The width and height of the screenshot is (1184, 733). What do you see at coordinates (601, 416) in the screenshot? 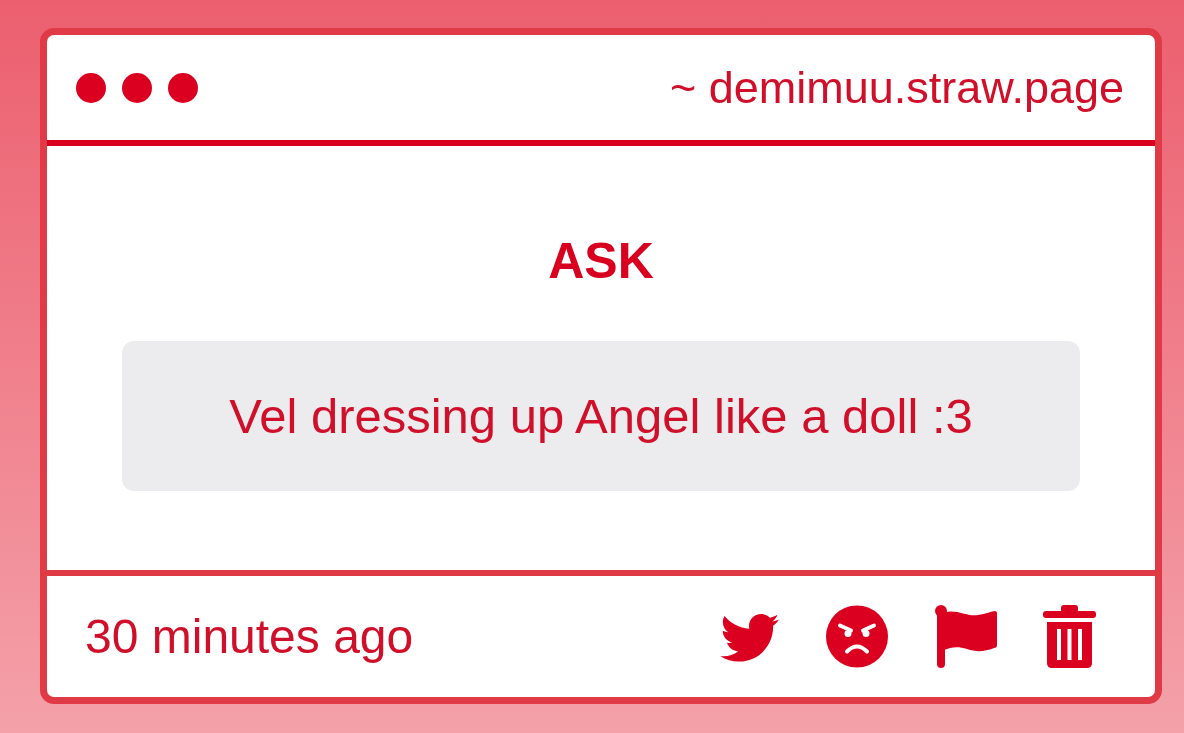
I see `question-text: Vel dressing up Angel like a doll :3` at bounding box center [601, 416].